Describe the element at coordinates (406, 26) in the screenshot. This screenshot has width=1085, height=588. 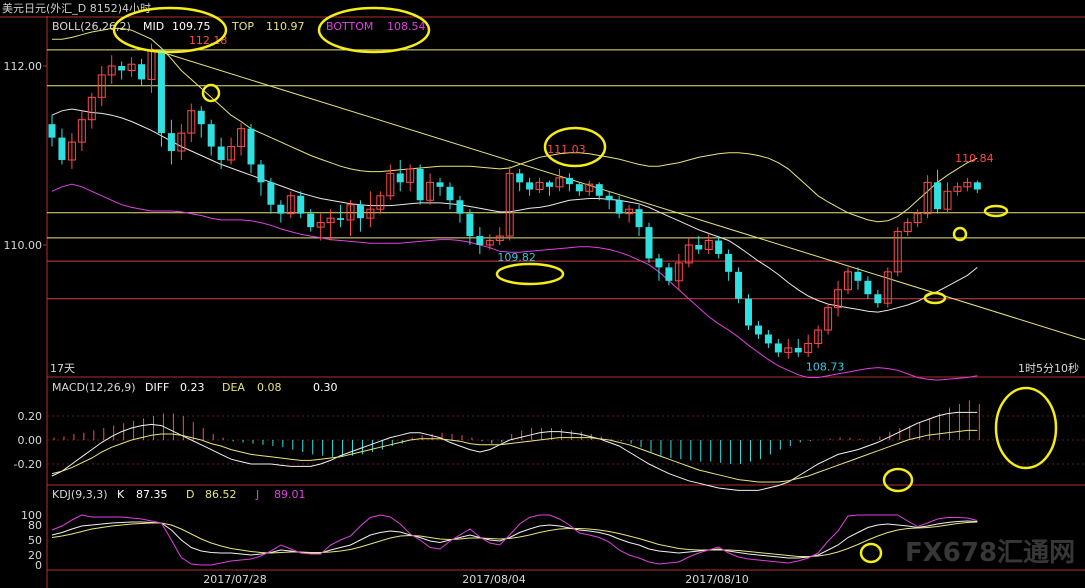
I see `boll-bottom-value: 108.54` at that location.